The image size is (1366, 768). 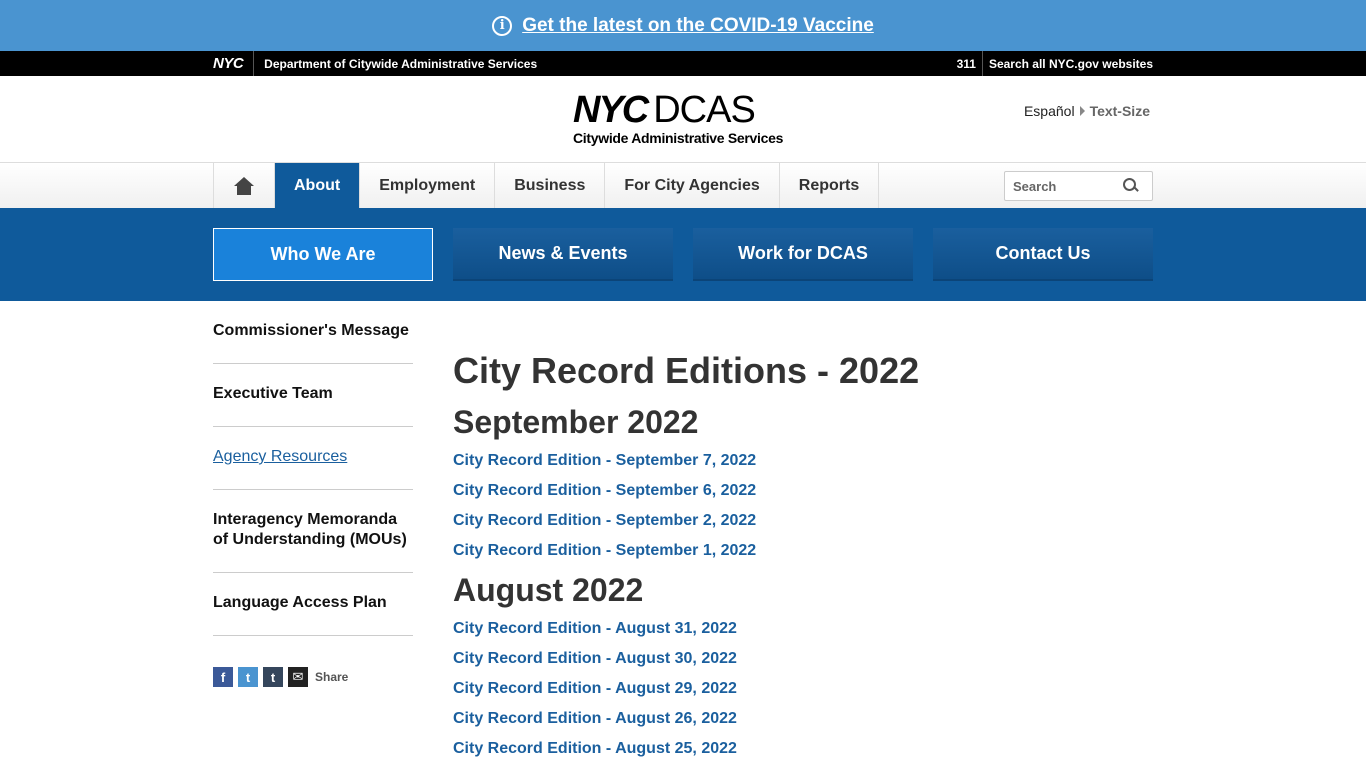 I want to click on edition-link: City Record Edition - August 30, 2022, so click(x=803, y=659).